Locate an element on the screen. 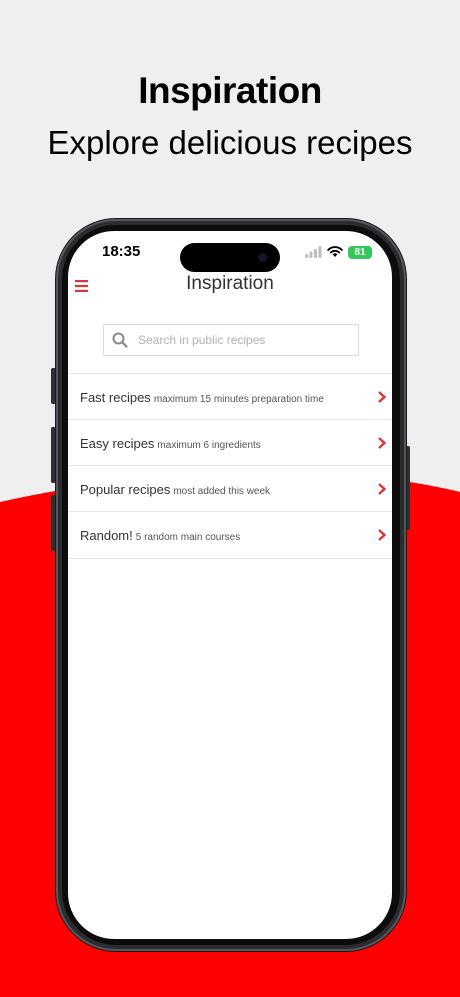 This screenshot has height=997, width=460. list-item-easy-recipes: Easy recipes maximum 6 ingredients is located at coordinates (230, 442).